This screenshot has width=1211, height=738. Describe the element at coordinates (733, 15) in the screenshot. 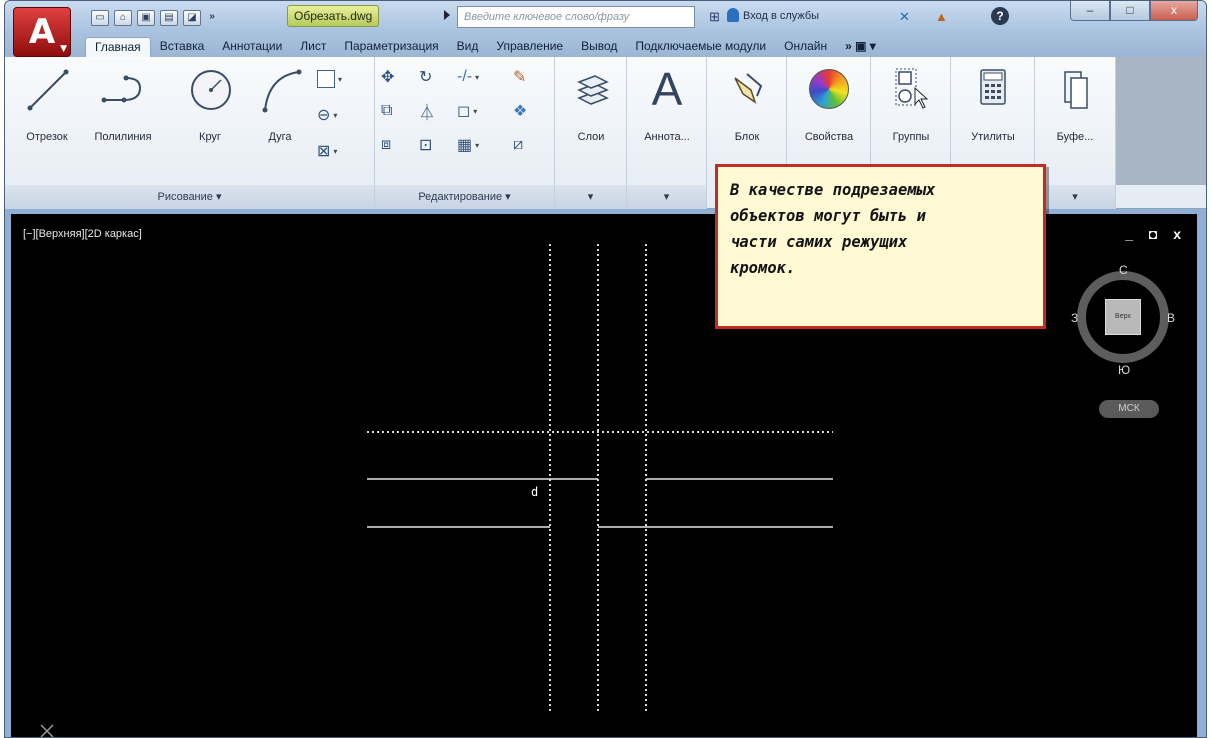

I see `user-icon` at that location.